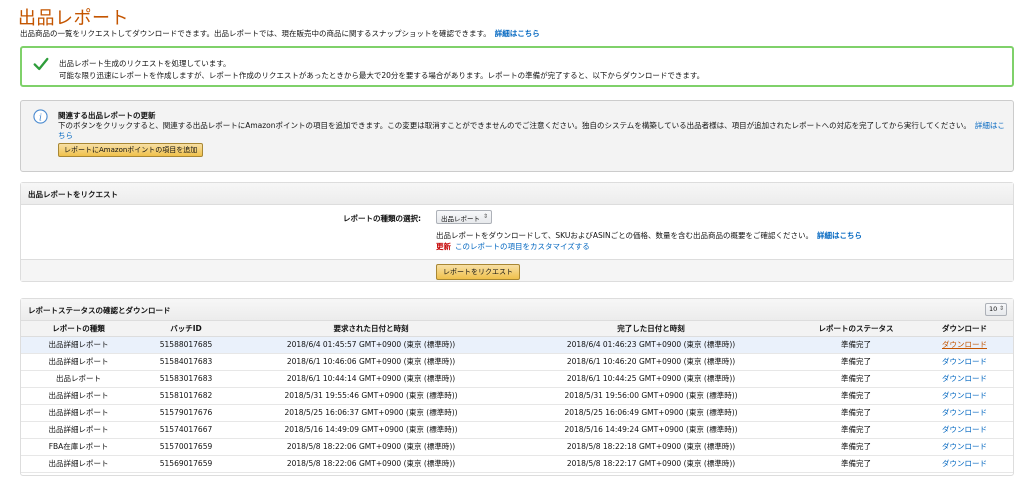 Image resolution: width=1024 pixels, height=488 pixels. Describe the element at coordinates (517, 194) in the screenshot. I see `request-panel-header: 出品レポートをリクエスト` at that location.